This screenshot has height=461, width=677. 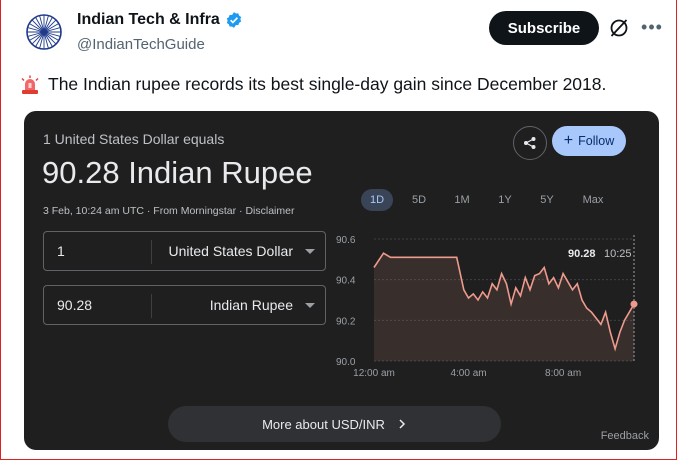 What do you see at coordinates (619, 28) in the screenshot?
I see `slashed-circle-icon` at bounding box center [619, 28].